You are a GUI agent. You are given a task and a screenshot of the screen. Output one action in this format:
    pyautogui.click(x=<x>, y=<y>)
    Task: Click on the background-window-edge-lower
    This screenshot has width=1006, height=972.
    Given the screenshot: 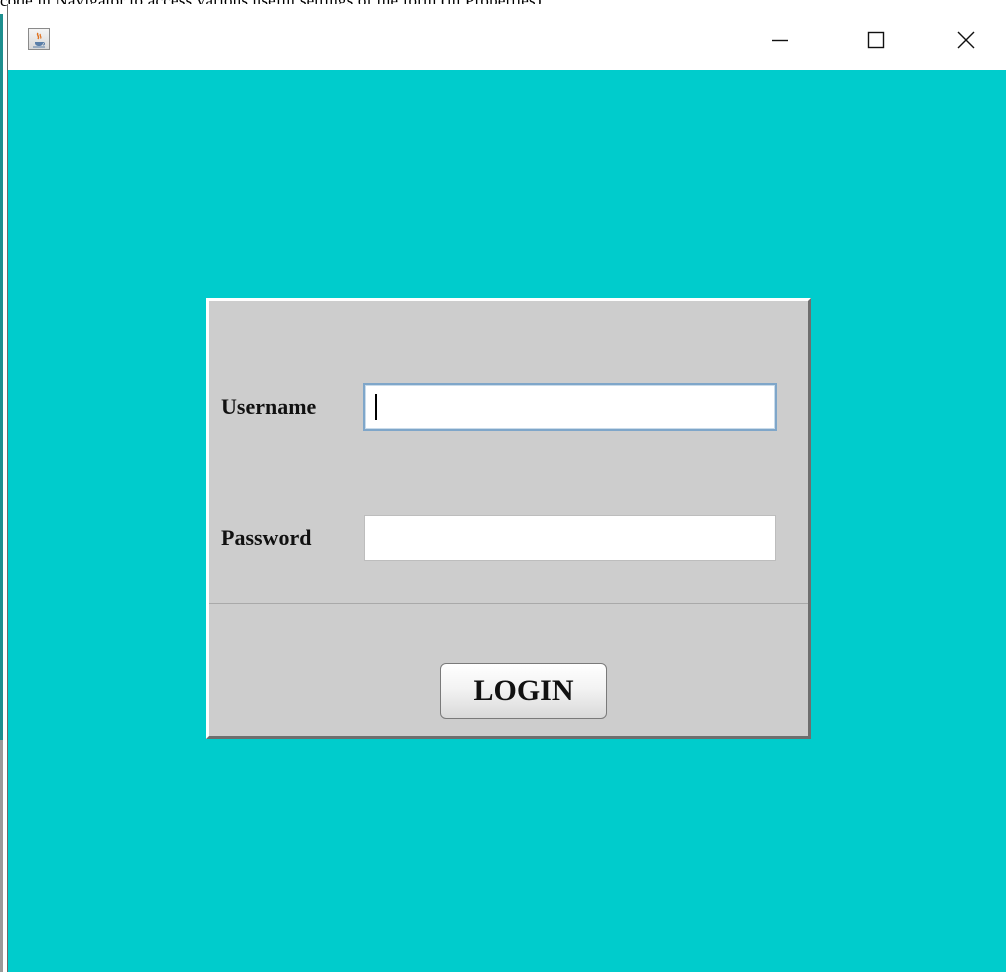 What is the action you would take?
    pyautogui.click(x=1, y=856)
    